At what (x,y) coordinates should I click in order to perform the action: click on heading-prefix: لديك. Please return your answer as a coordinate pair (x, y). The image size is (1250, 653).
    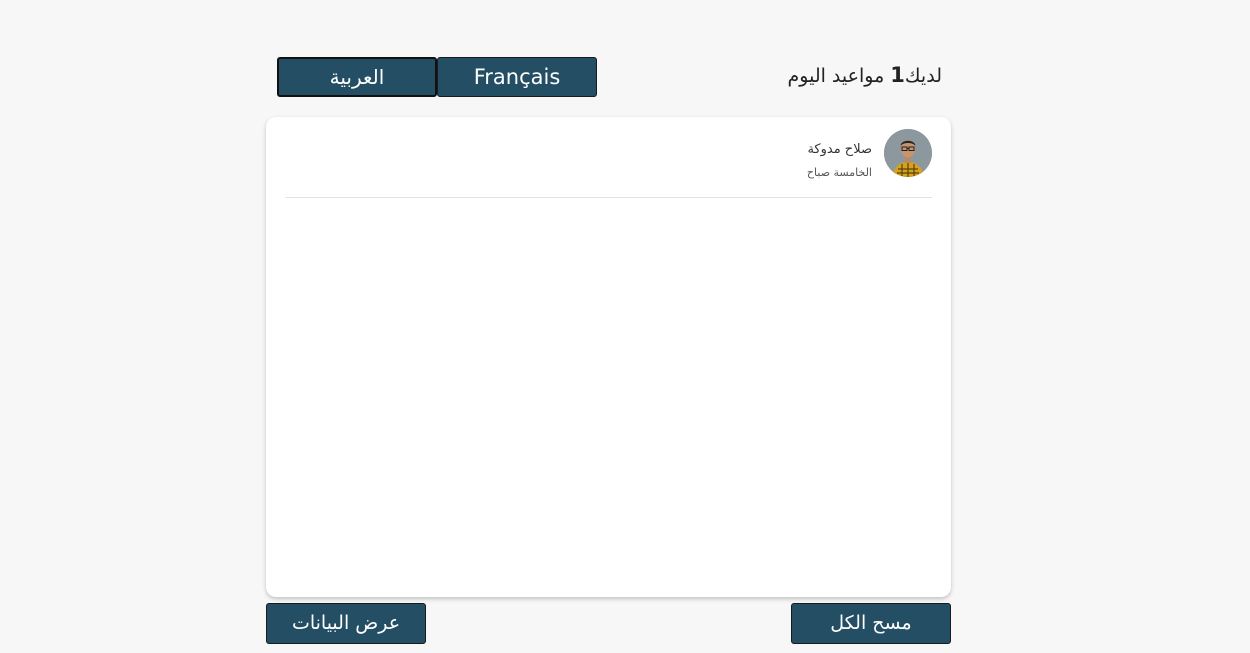
    Looking at the image, I should click on (923, 76).